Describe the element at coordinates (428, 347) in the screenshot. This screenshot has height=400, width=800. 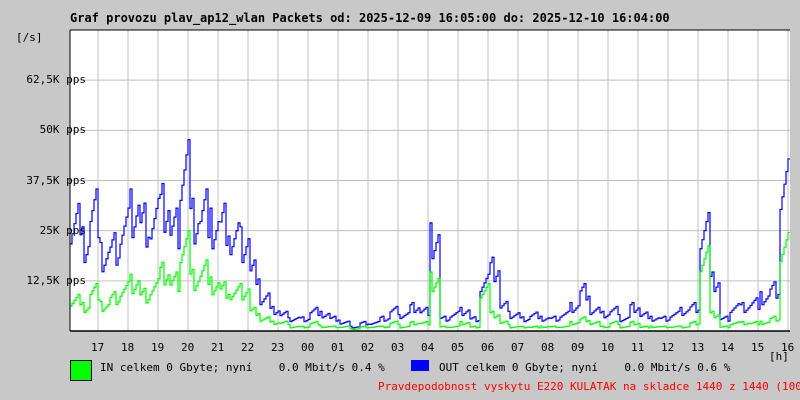
I see `x-tick-label: 04` at that location.